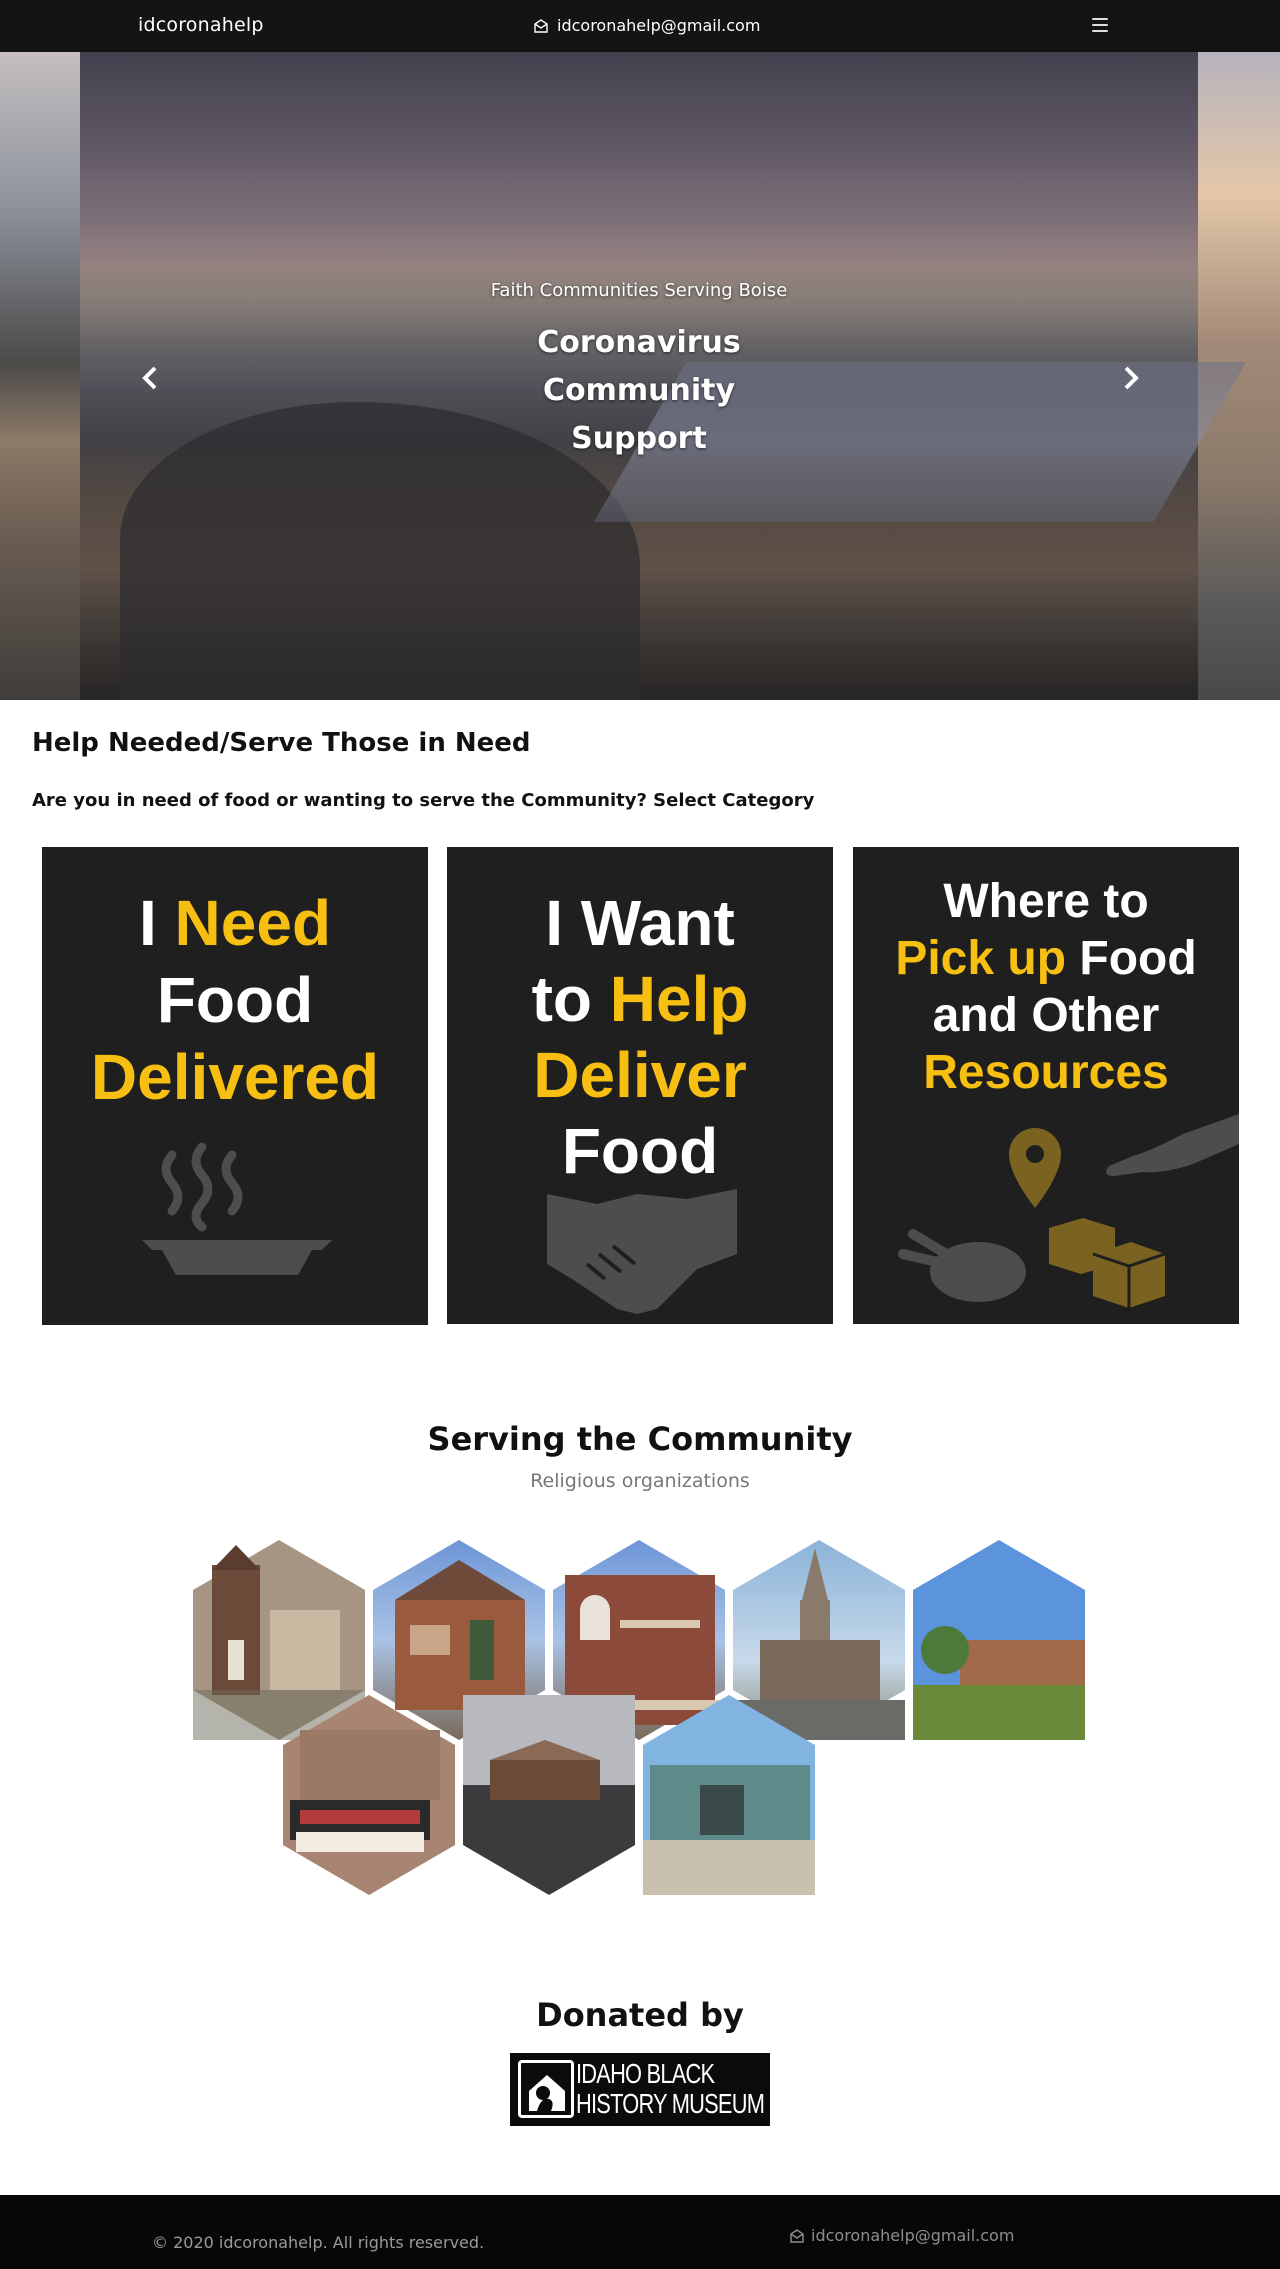 The image size is (1280, 2269). I want to click on card-need-food-delivered: I Need Food Delivered, so click(235, 1086).